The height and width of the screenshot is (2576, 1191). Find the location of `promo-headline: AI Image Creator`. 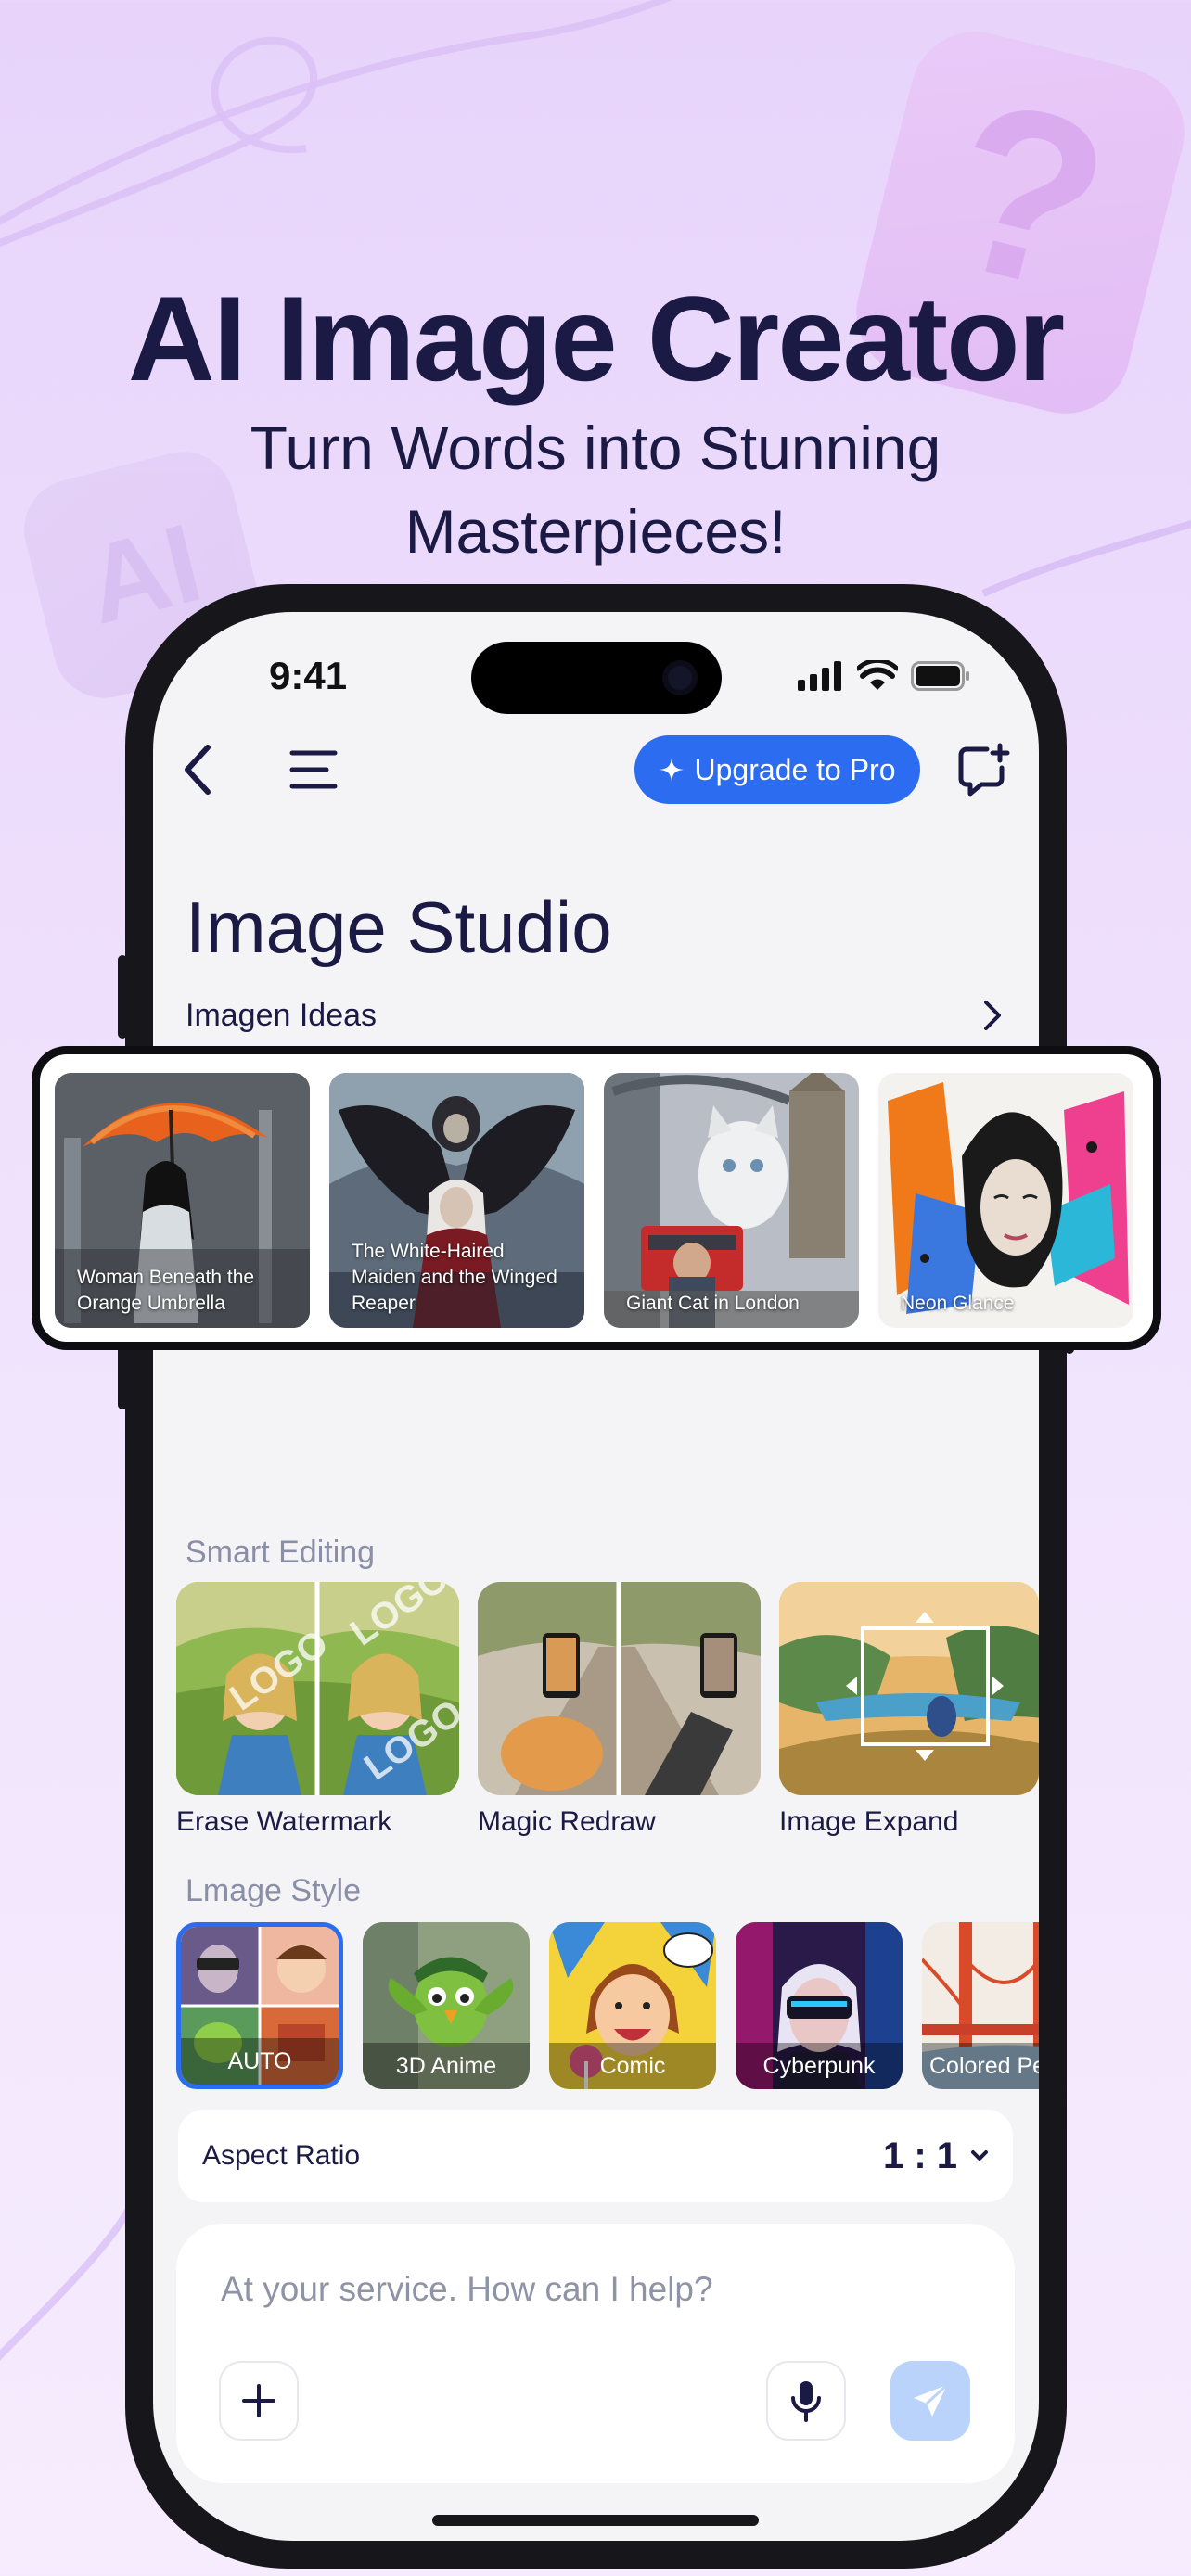

promo-headline: AI Image Creator is located at coordinates (596, 338).